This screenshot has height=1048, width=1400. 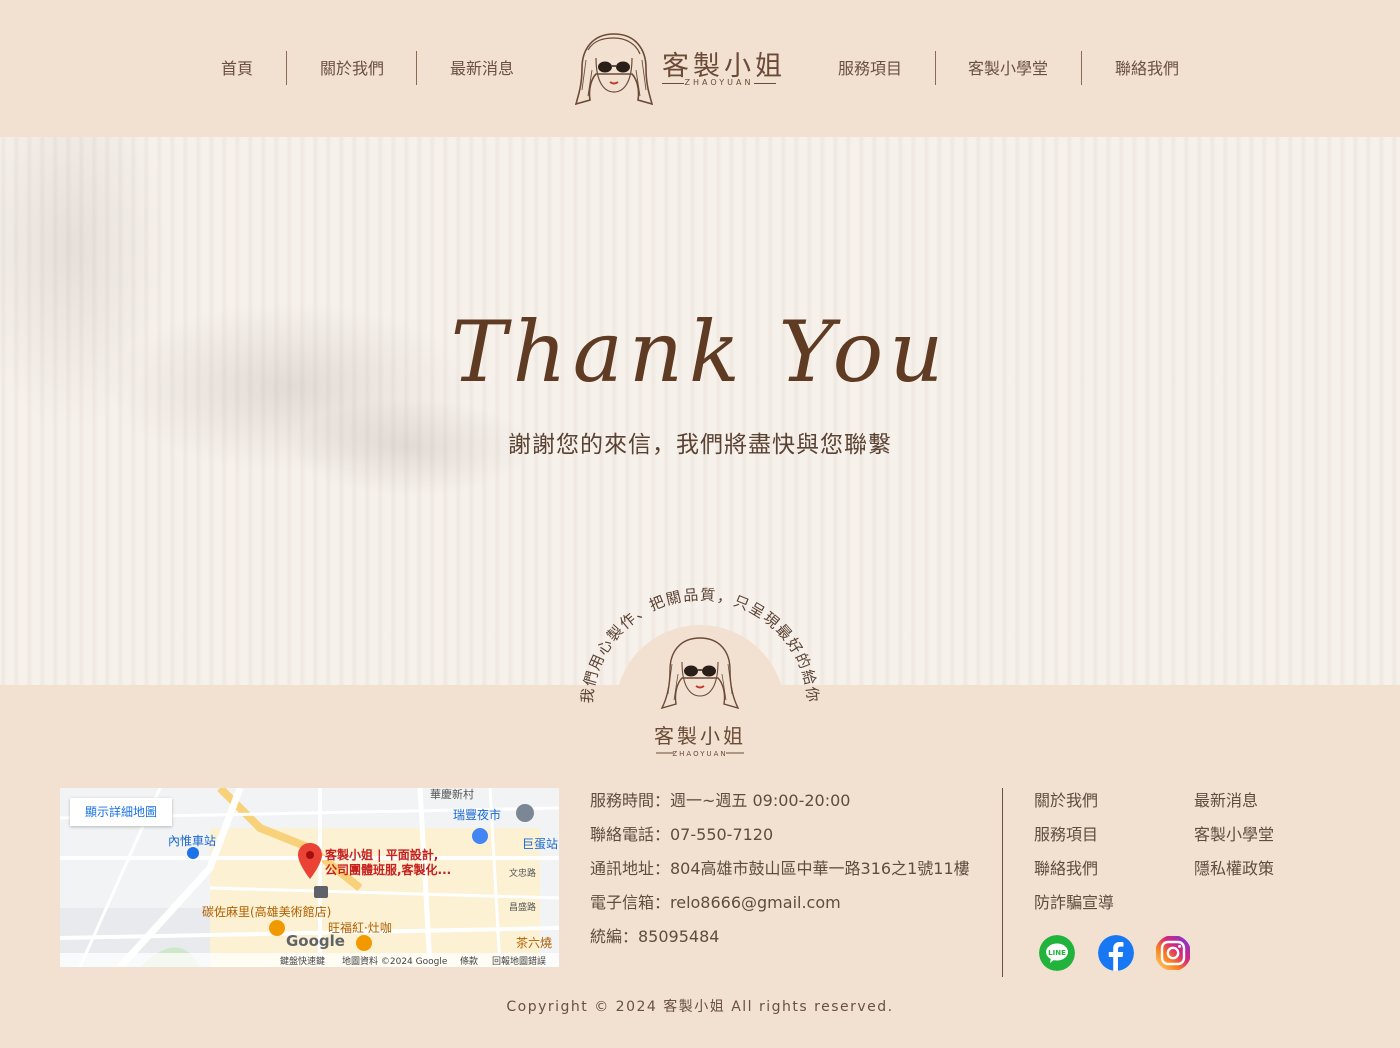 What do you see at coordinates (715, 902) in the screenshot?
I see `contact-email: 電子信箱：relo8666@gmail.com` at bounding box center [715, 902].